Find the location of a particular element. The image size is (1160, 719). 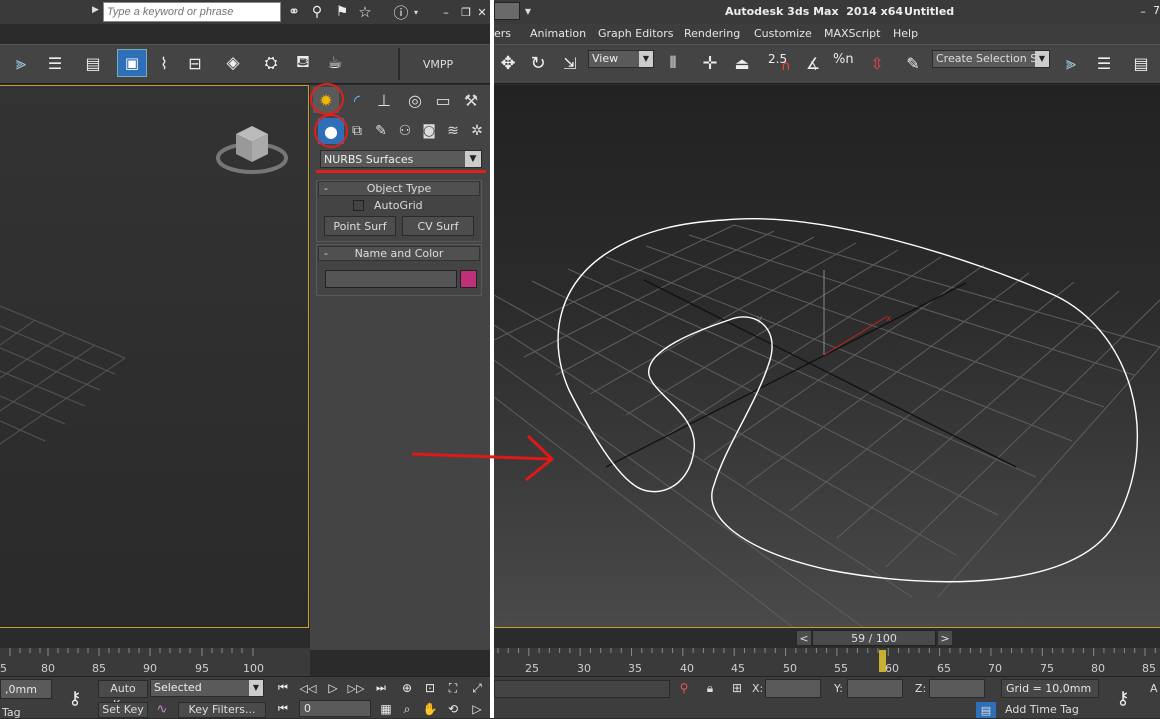

unit-field: ,0mm is located at coordinates (26, 689).